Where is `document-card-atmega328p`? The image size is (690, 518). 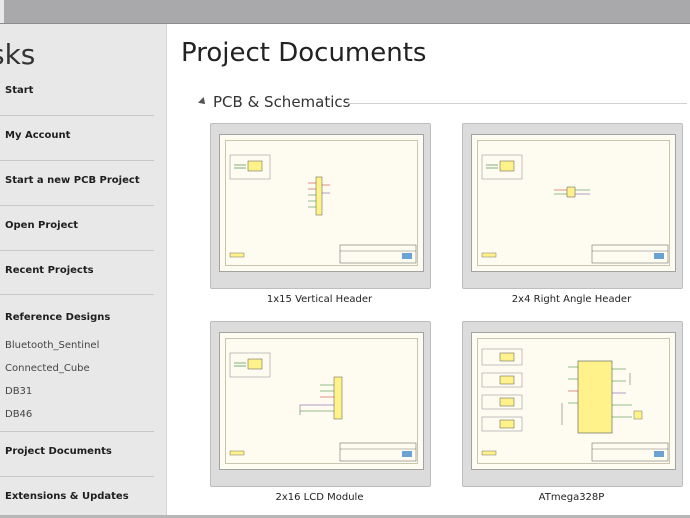
document-card-atmega328p is located at coordinates (572, 404).